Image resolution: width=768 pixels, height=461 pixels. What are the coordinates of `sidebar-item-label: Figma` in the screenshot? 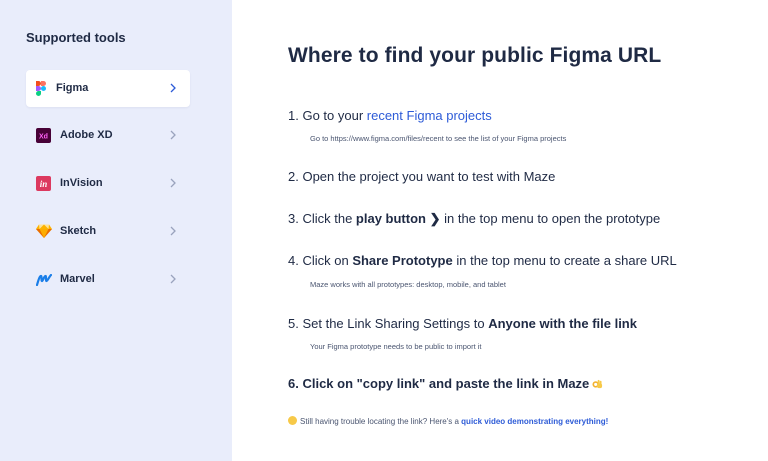 It's located at (72, 88).